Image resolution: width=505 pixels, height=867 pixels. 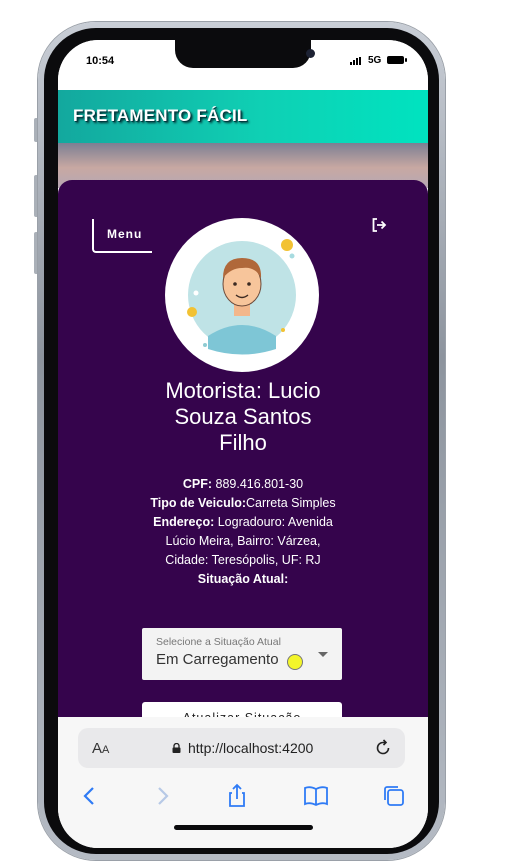 I want to click on reload-icon, so click(x=383, y=748).